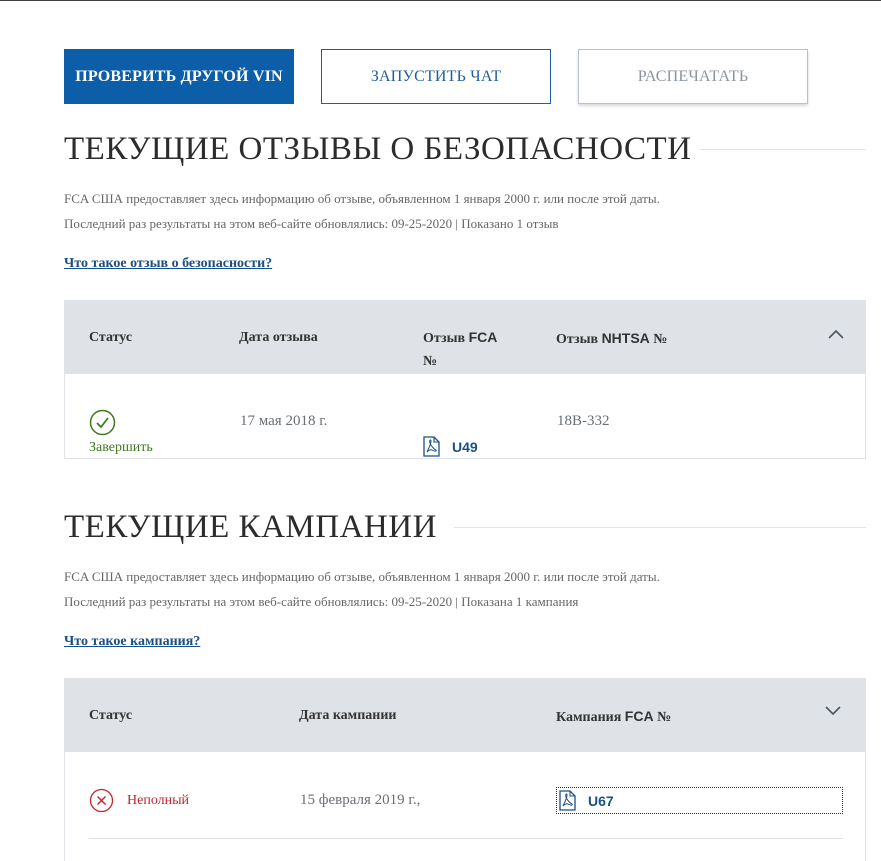 The height and width of the screenshot is (861, 881). I want to click on recalls-col-fca-number: №, so click(430, 361).